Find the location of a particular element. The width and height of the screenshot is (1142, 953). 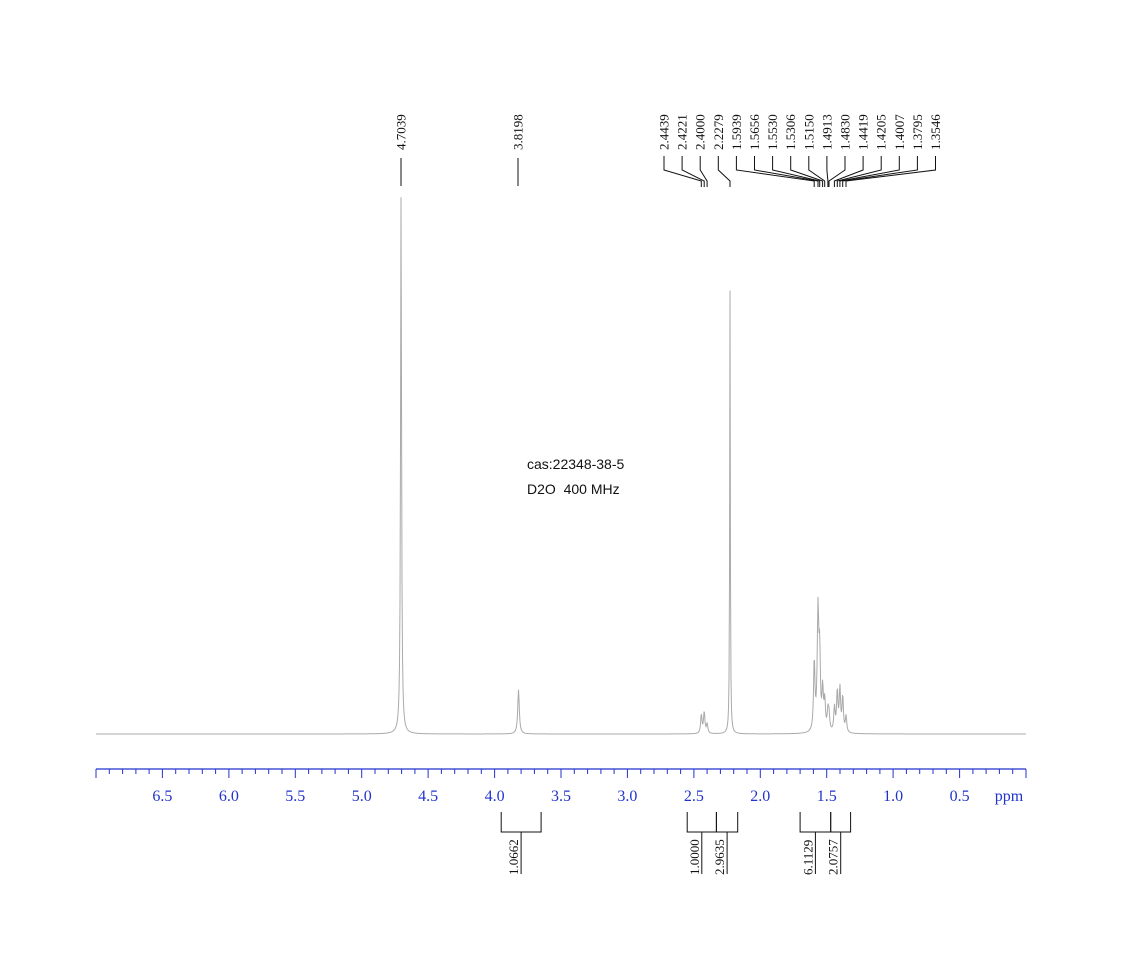

integrals: 1.0662 1.0000 2.9635 6.1129 2.0757 is located at coordinates (676, 843).